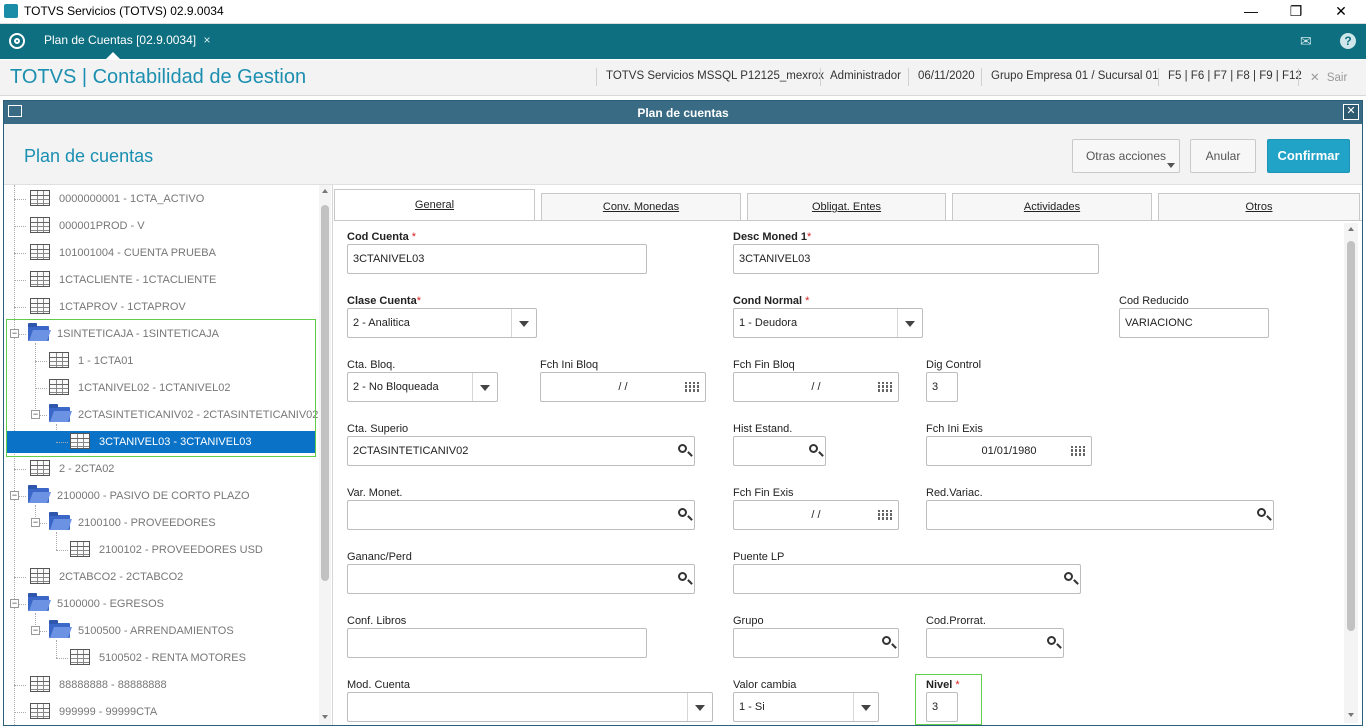 This screenshot has height=726, width=1366. I want to click on var-monet-input, so click(521, 515).